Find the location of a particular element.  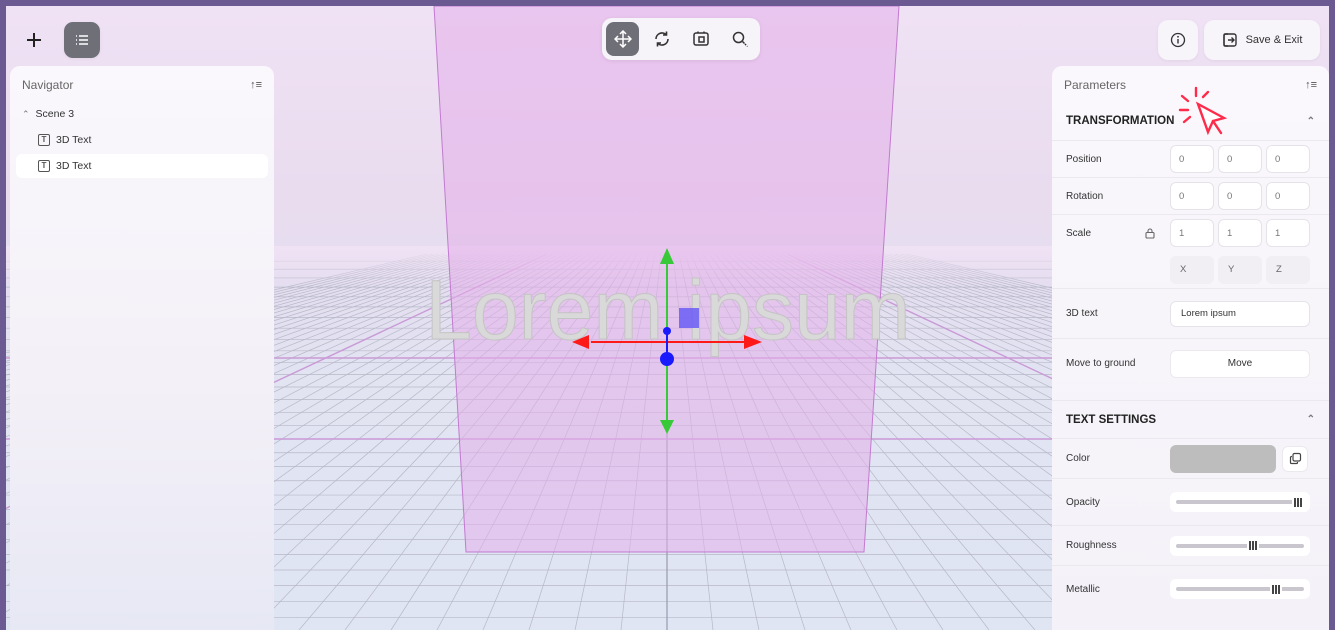

add-object-button is located at coordinates (34, 40).